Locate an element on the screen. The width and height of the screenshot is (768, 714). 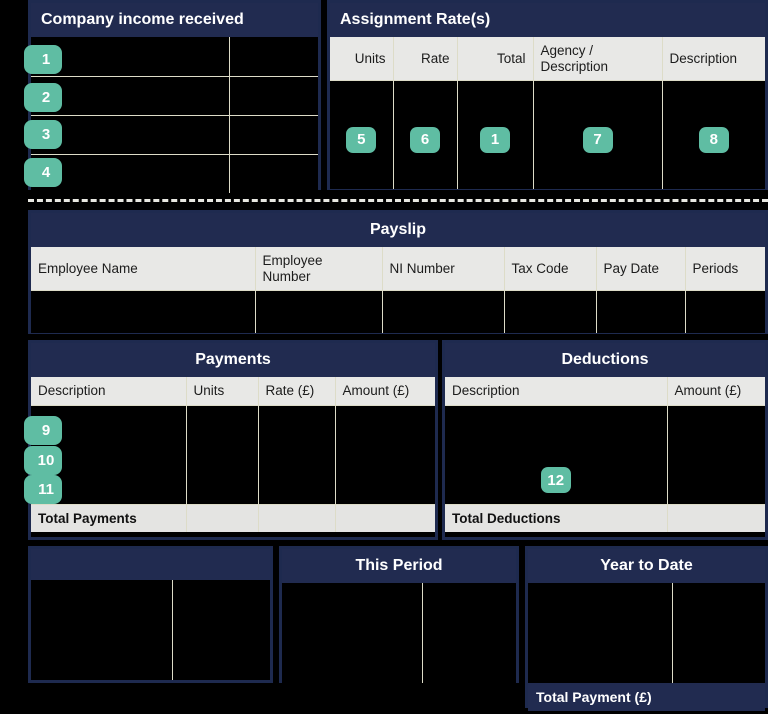
payments-cell-units is located at coordinates (222, 454).